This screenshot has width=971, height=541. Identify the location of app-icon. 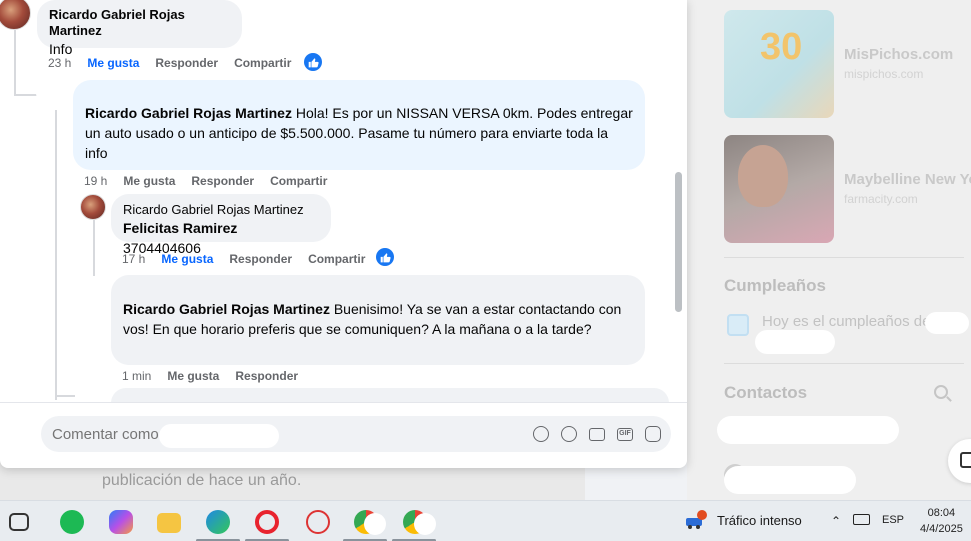
(318, 522).